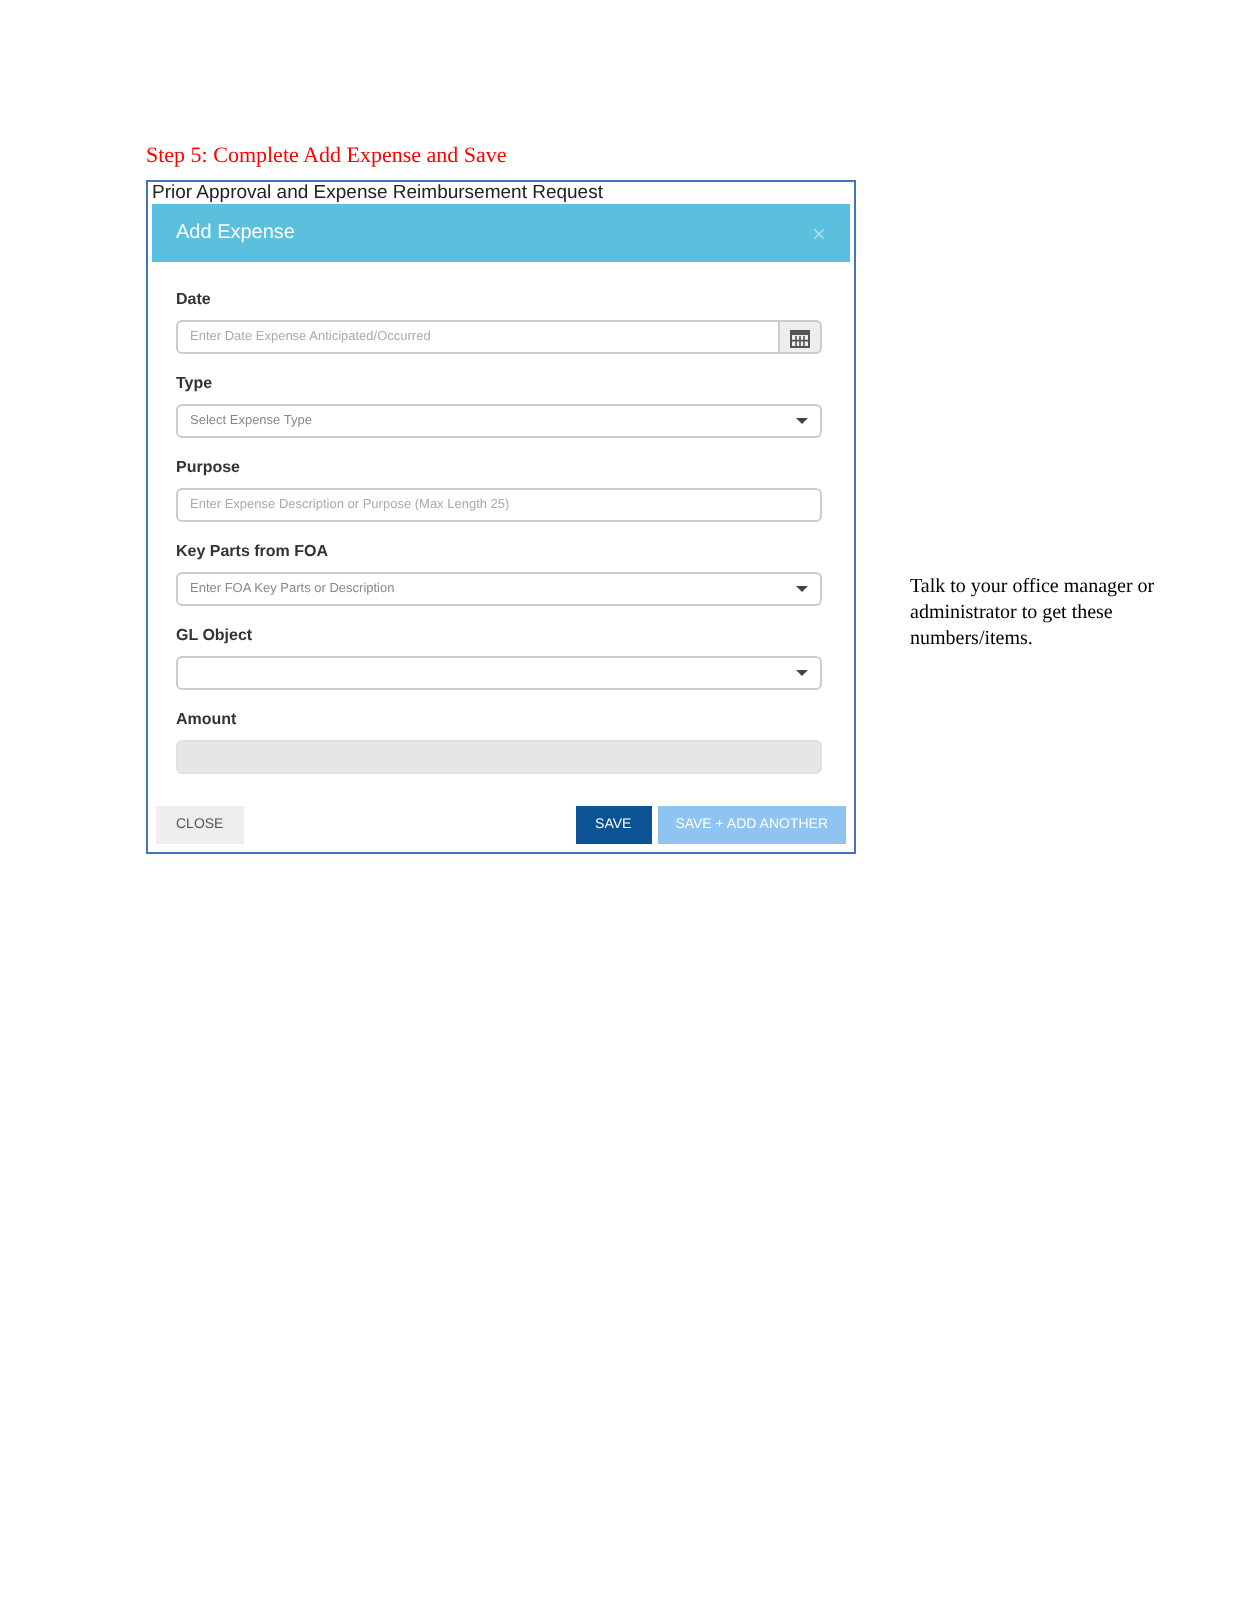 Image resolution: width=1236 pixels, height=1600 pixels. I want to click on field-label: Date, so click(194, 299).